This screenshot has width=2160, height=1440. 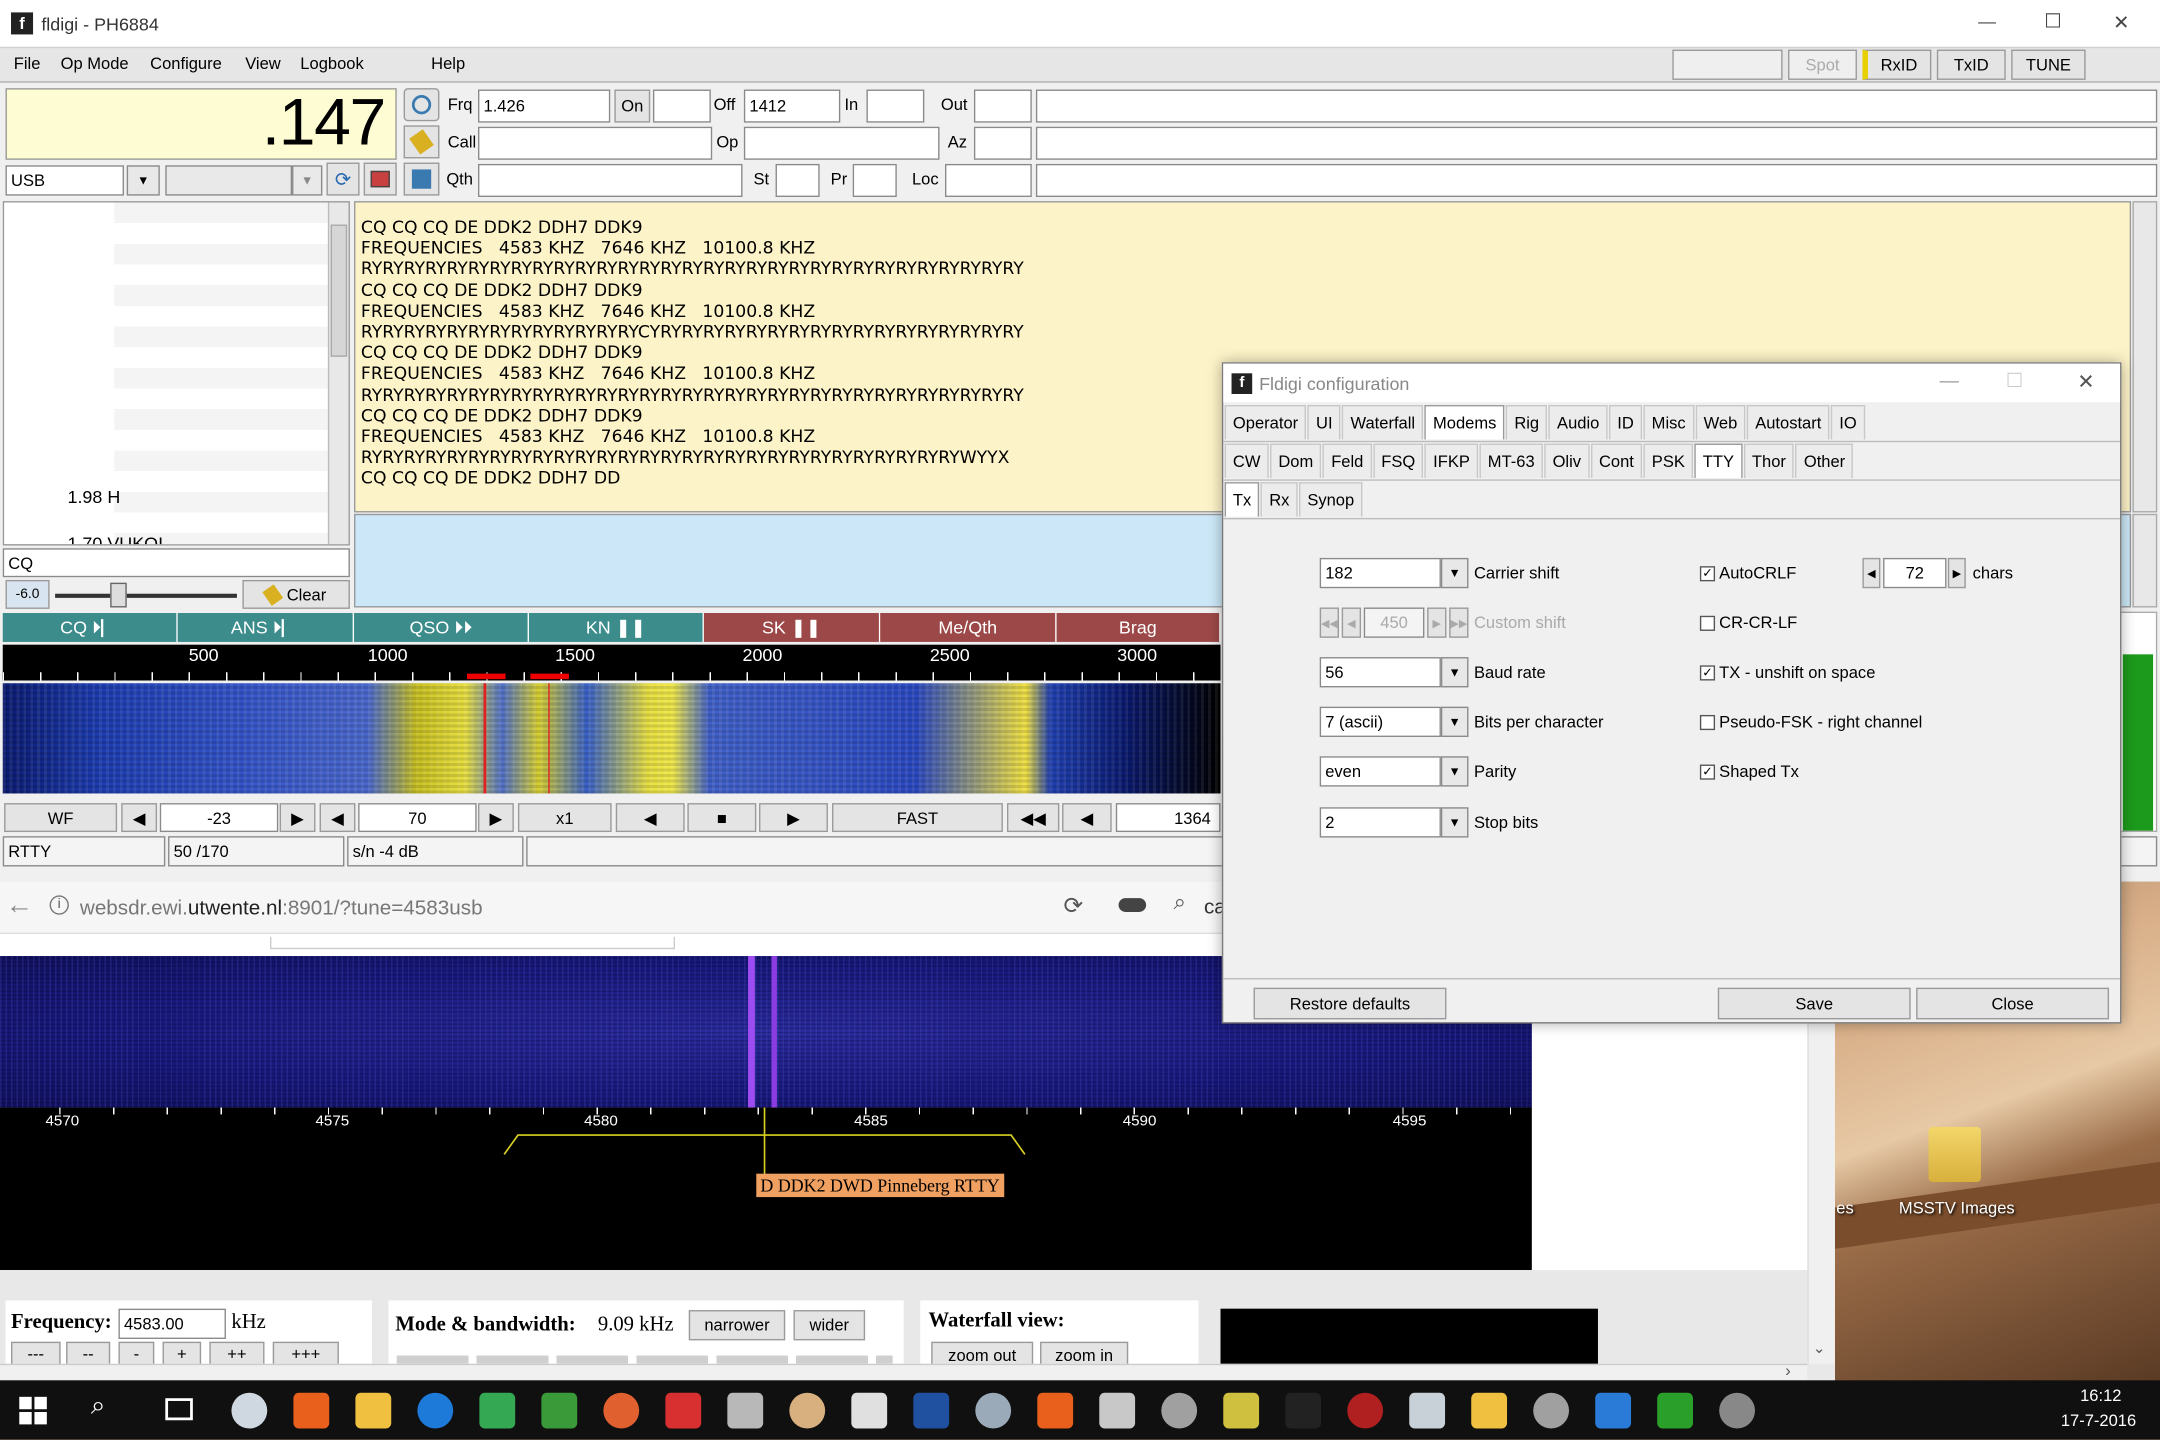 What do you see at coordinates (219, 818) in the screenshot?
I see `level-field: -23` at bounding box center [219, 818].